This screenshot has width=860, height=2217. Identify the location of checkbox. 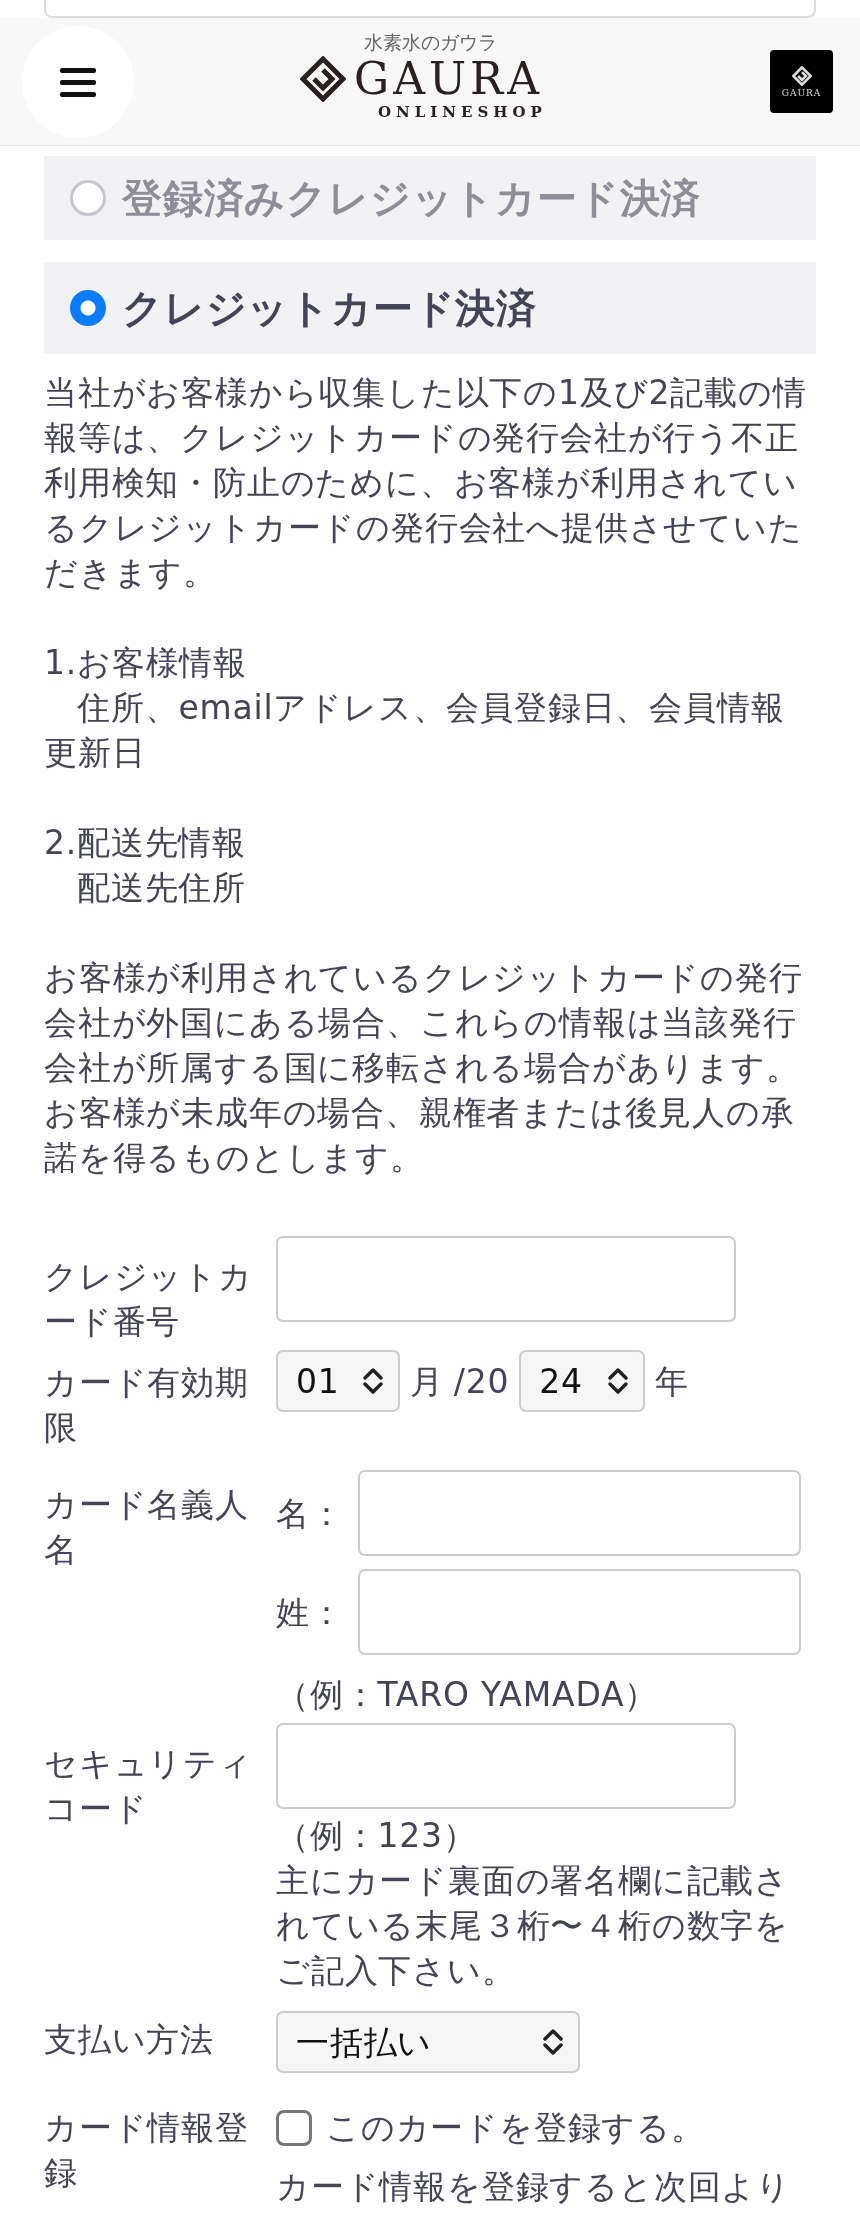
(294, 2127).